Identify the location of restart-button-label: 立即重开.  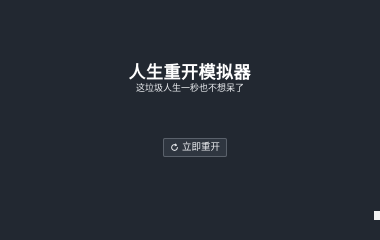
(200, 147).